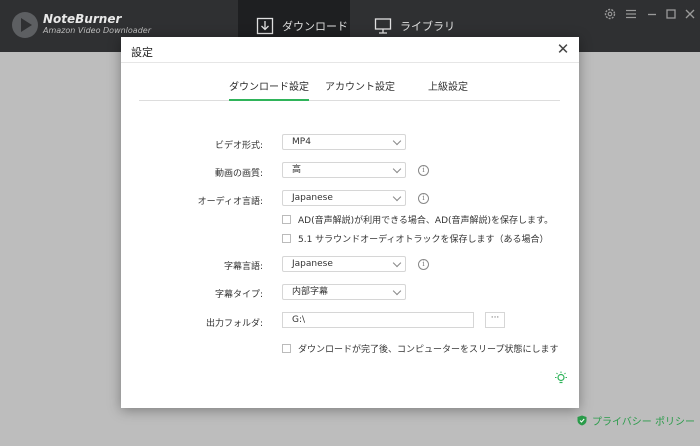 The height and width of the screenshot is (446, 700). I want to click on surround-checkbox, so click(286, 238).